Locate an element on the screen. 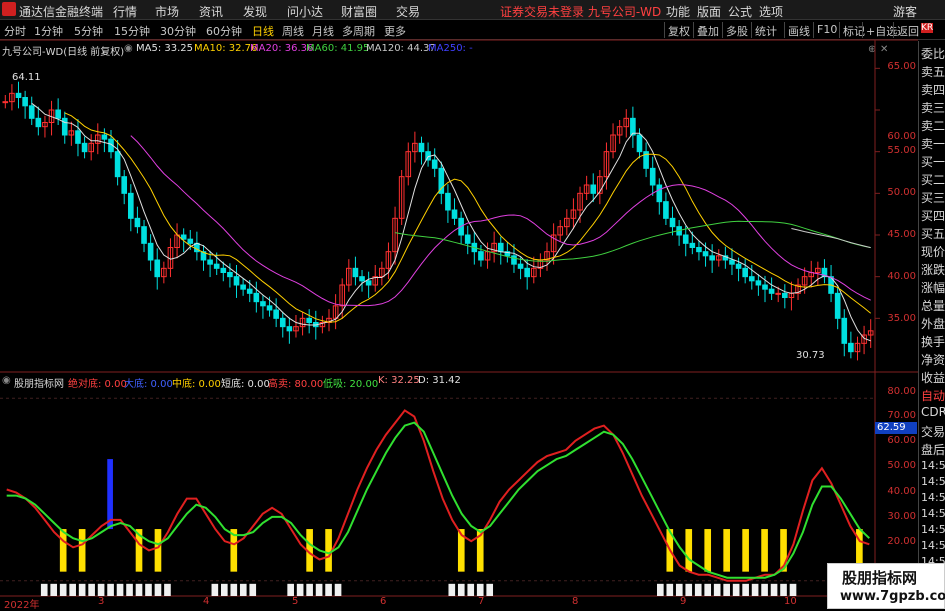 The width and height of the screenshot is (945, 611). panel-header: KR is located at coordinates (927, 28).